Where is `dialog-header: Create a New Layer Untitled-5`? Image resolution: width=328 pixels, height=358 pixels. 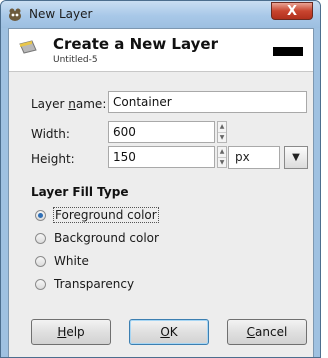 dialog-header: Create a New Layer Untitled-5 is located at coordinates (161, 50).